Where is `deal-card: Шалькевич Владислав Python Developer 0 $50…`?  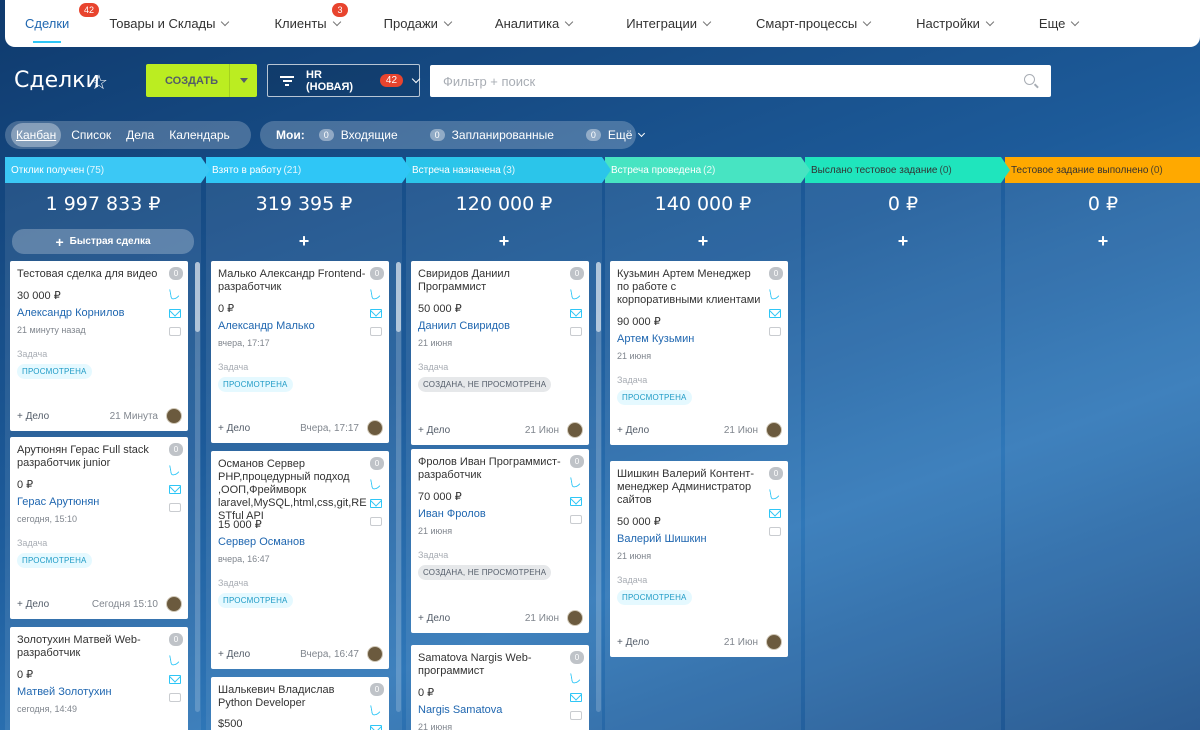 deal-card: Шалькевич Владислав Python Developer 0 $50… is located at coordinates (300, 703).